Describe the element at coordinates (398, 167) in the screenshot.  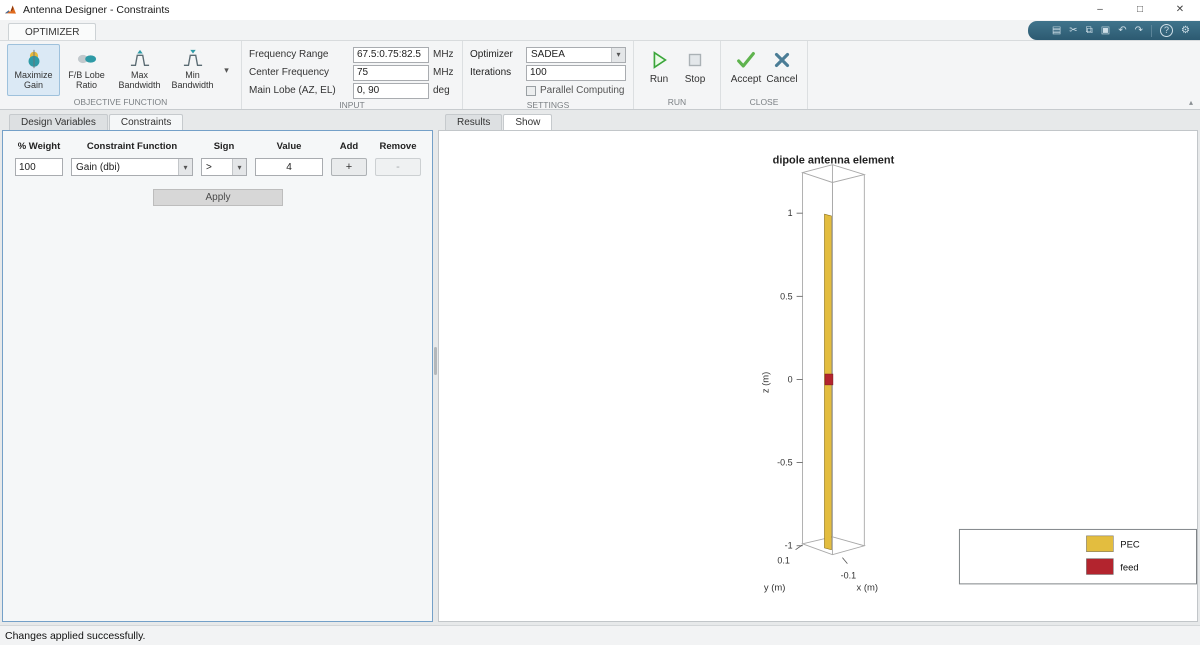
I see `remove-constraint-button: -` at that location.